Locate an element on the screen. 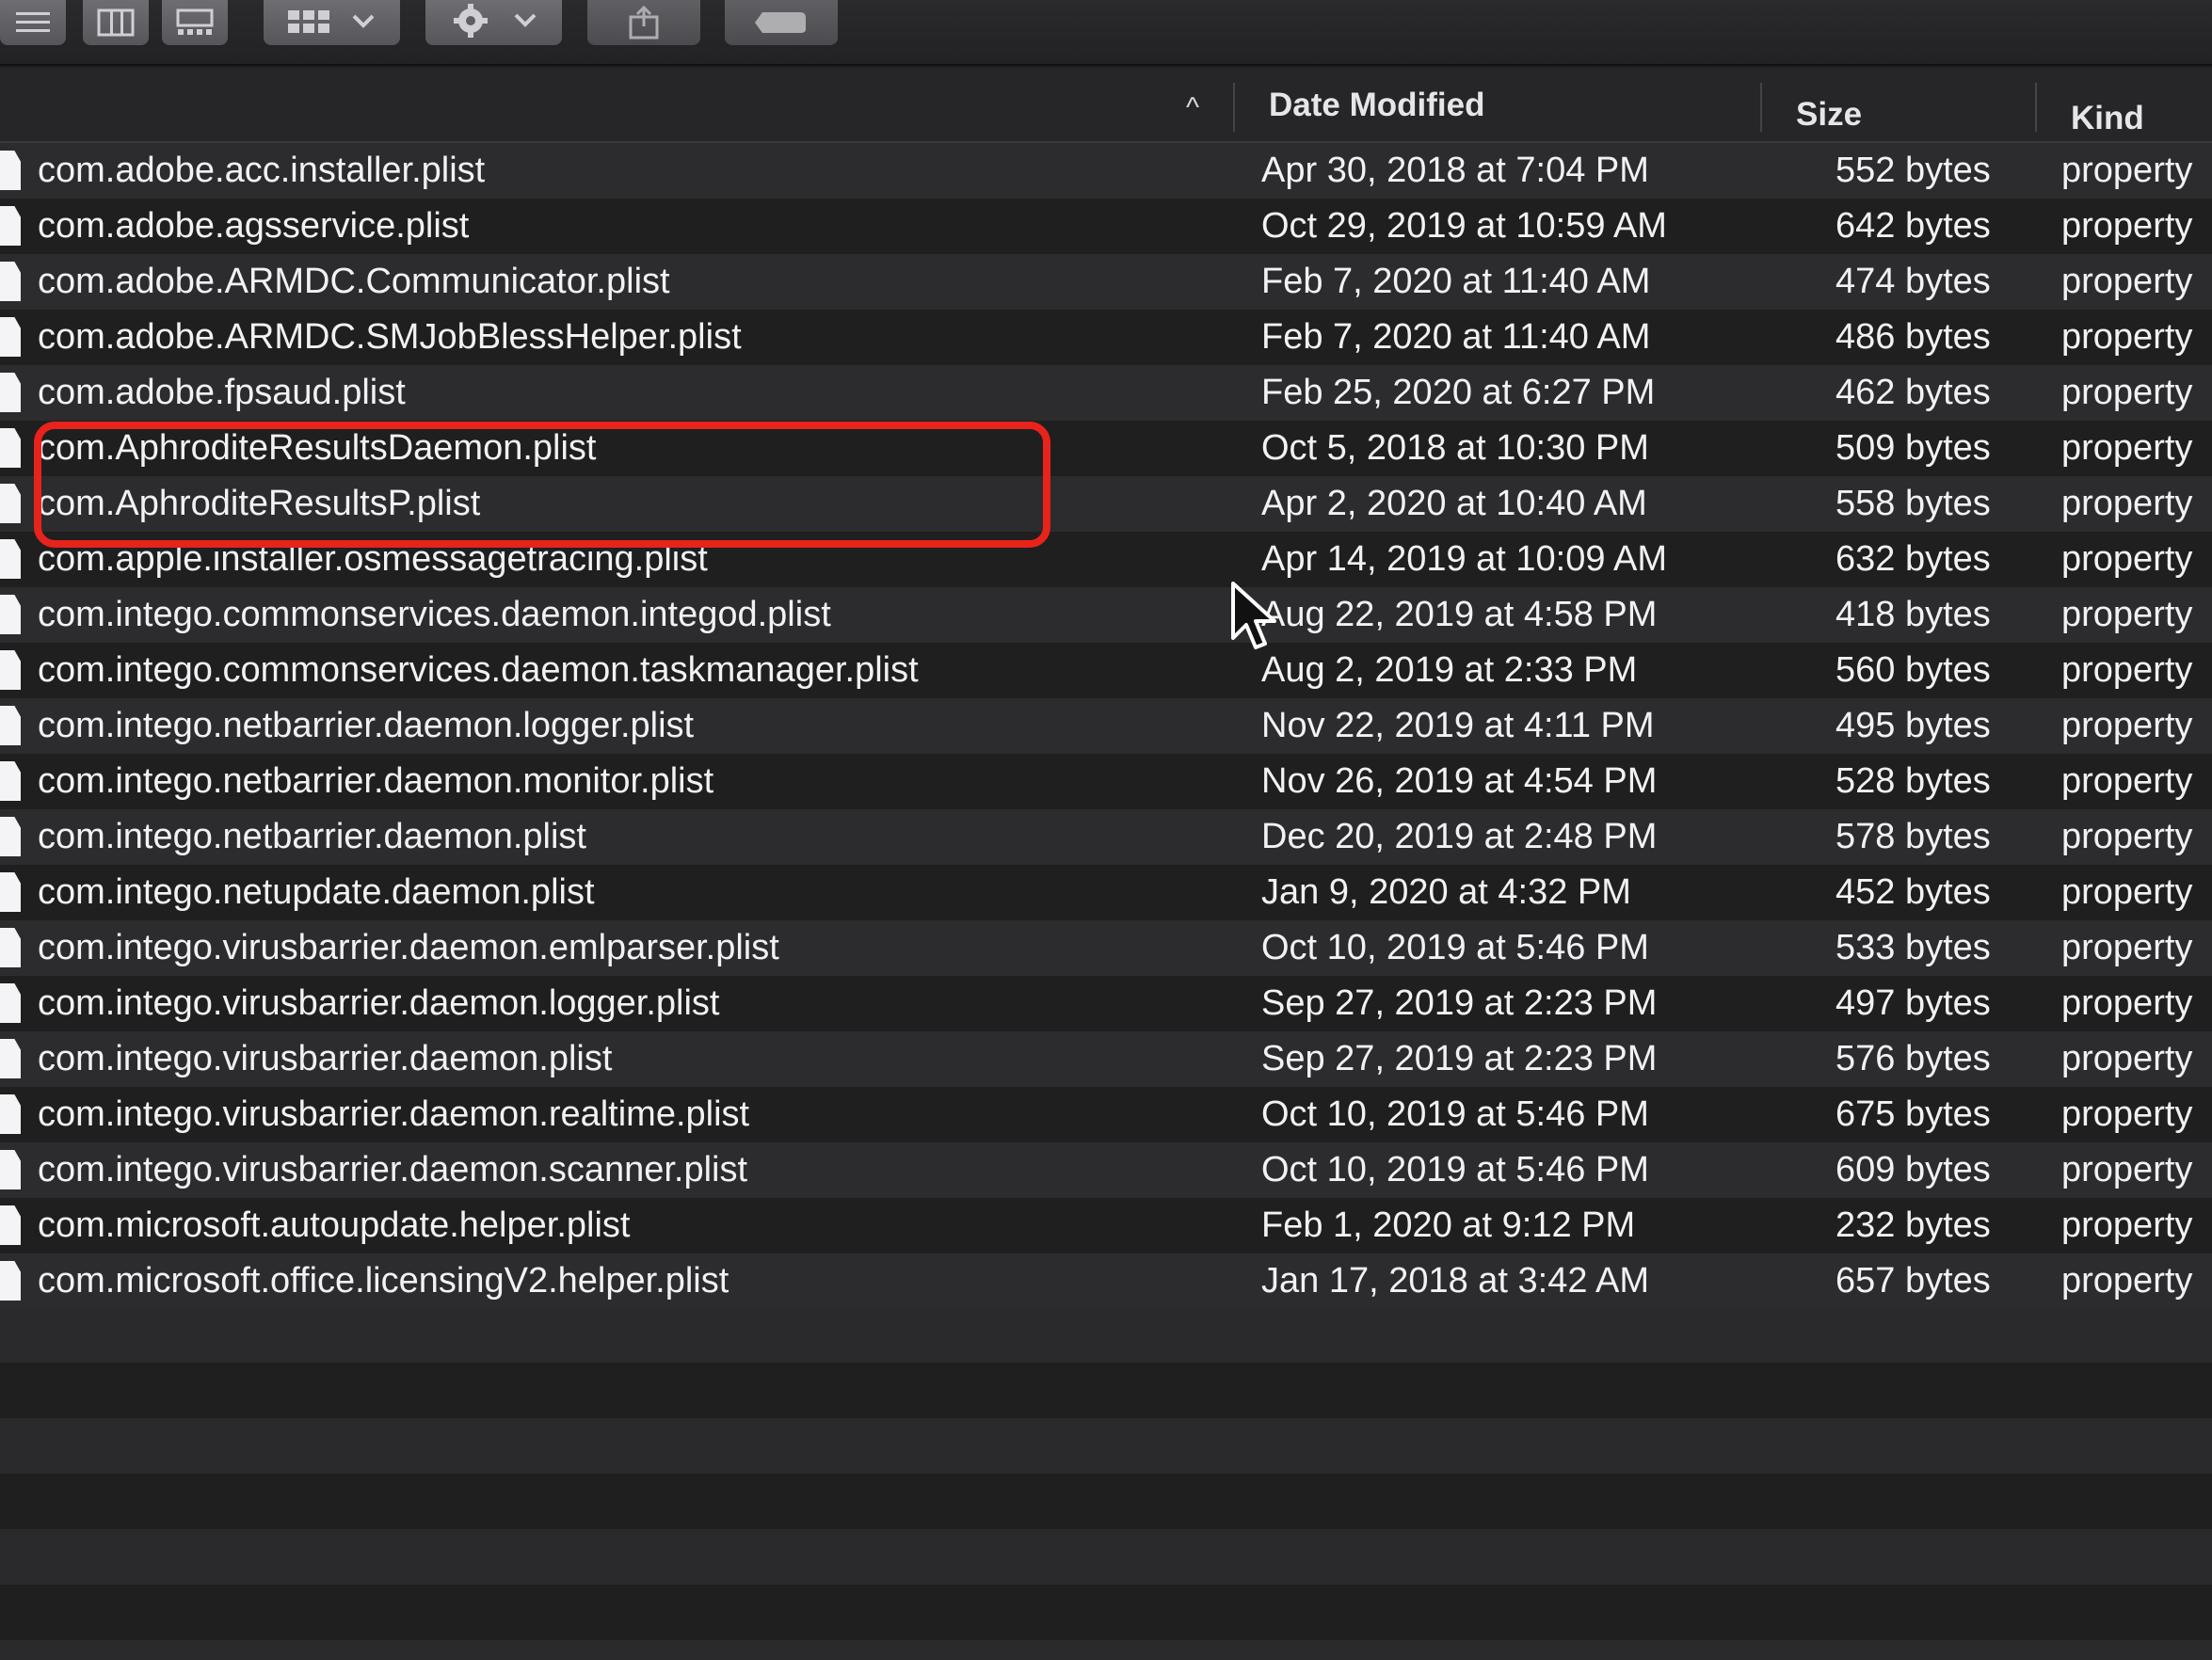 The width and height of the screenshot is (2212, 1660). file-size: 232 bytes is located at coordinates (1913, 1225).